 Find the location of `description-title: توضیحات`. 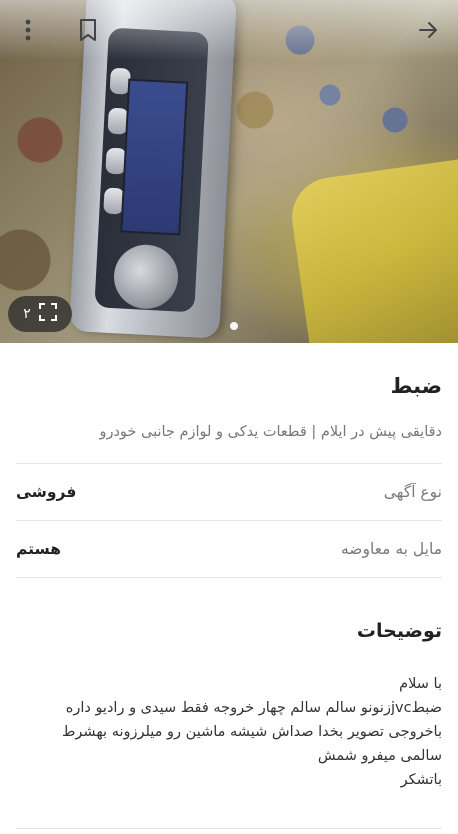

description-title: توضیحات is located at coordinates (399, 631).